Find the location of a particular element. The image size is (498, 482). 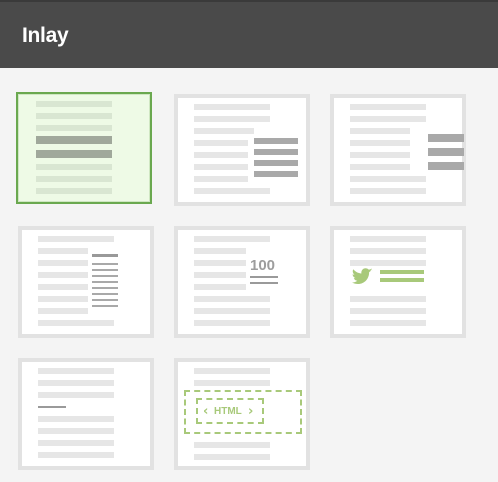

layout-tile-number: 100 is located at coordinates (242, 282).